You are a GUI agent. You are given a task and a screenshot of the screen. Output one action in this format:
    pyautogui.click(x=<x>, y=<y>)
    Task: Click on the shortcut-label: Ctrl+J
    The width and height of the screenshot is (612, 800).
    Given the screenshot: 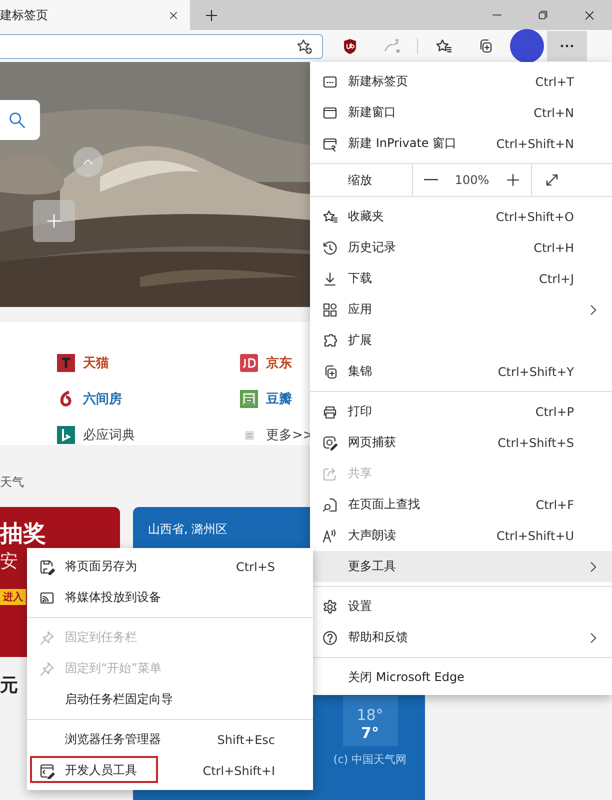 What is the action you would take?
    pyautogui.click(x=556, y=279)
    